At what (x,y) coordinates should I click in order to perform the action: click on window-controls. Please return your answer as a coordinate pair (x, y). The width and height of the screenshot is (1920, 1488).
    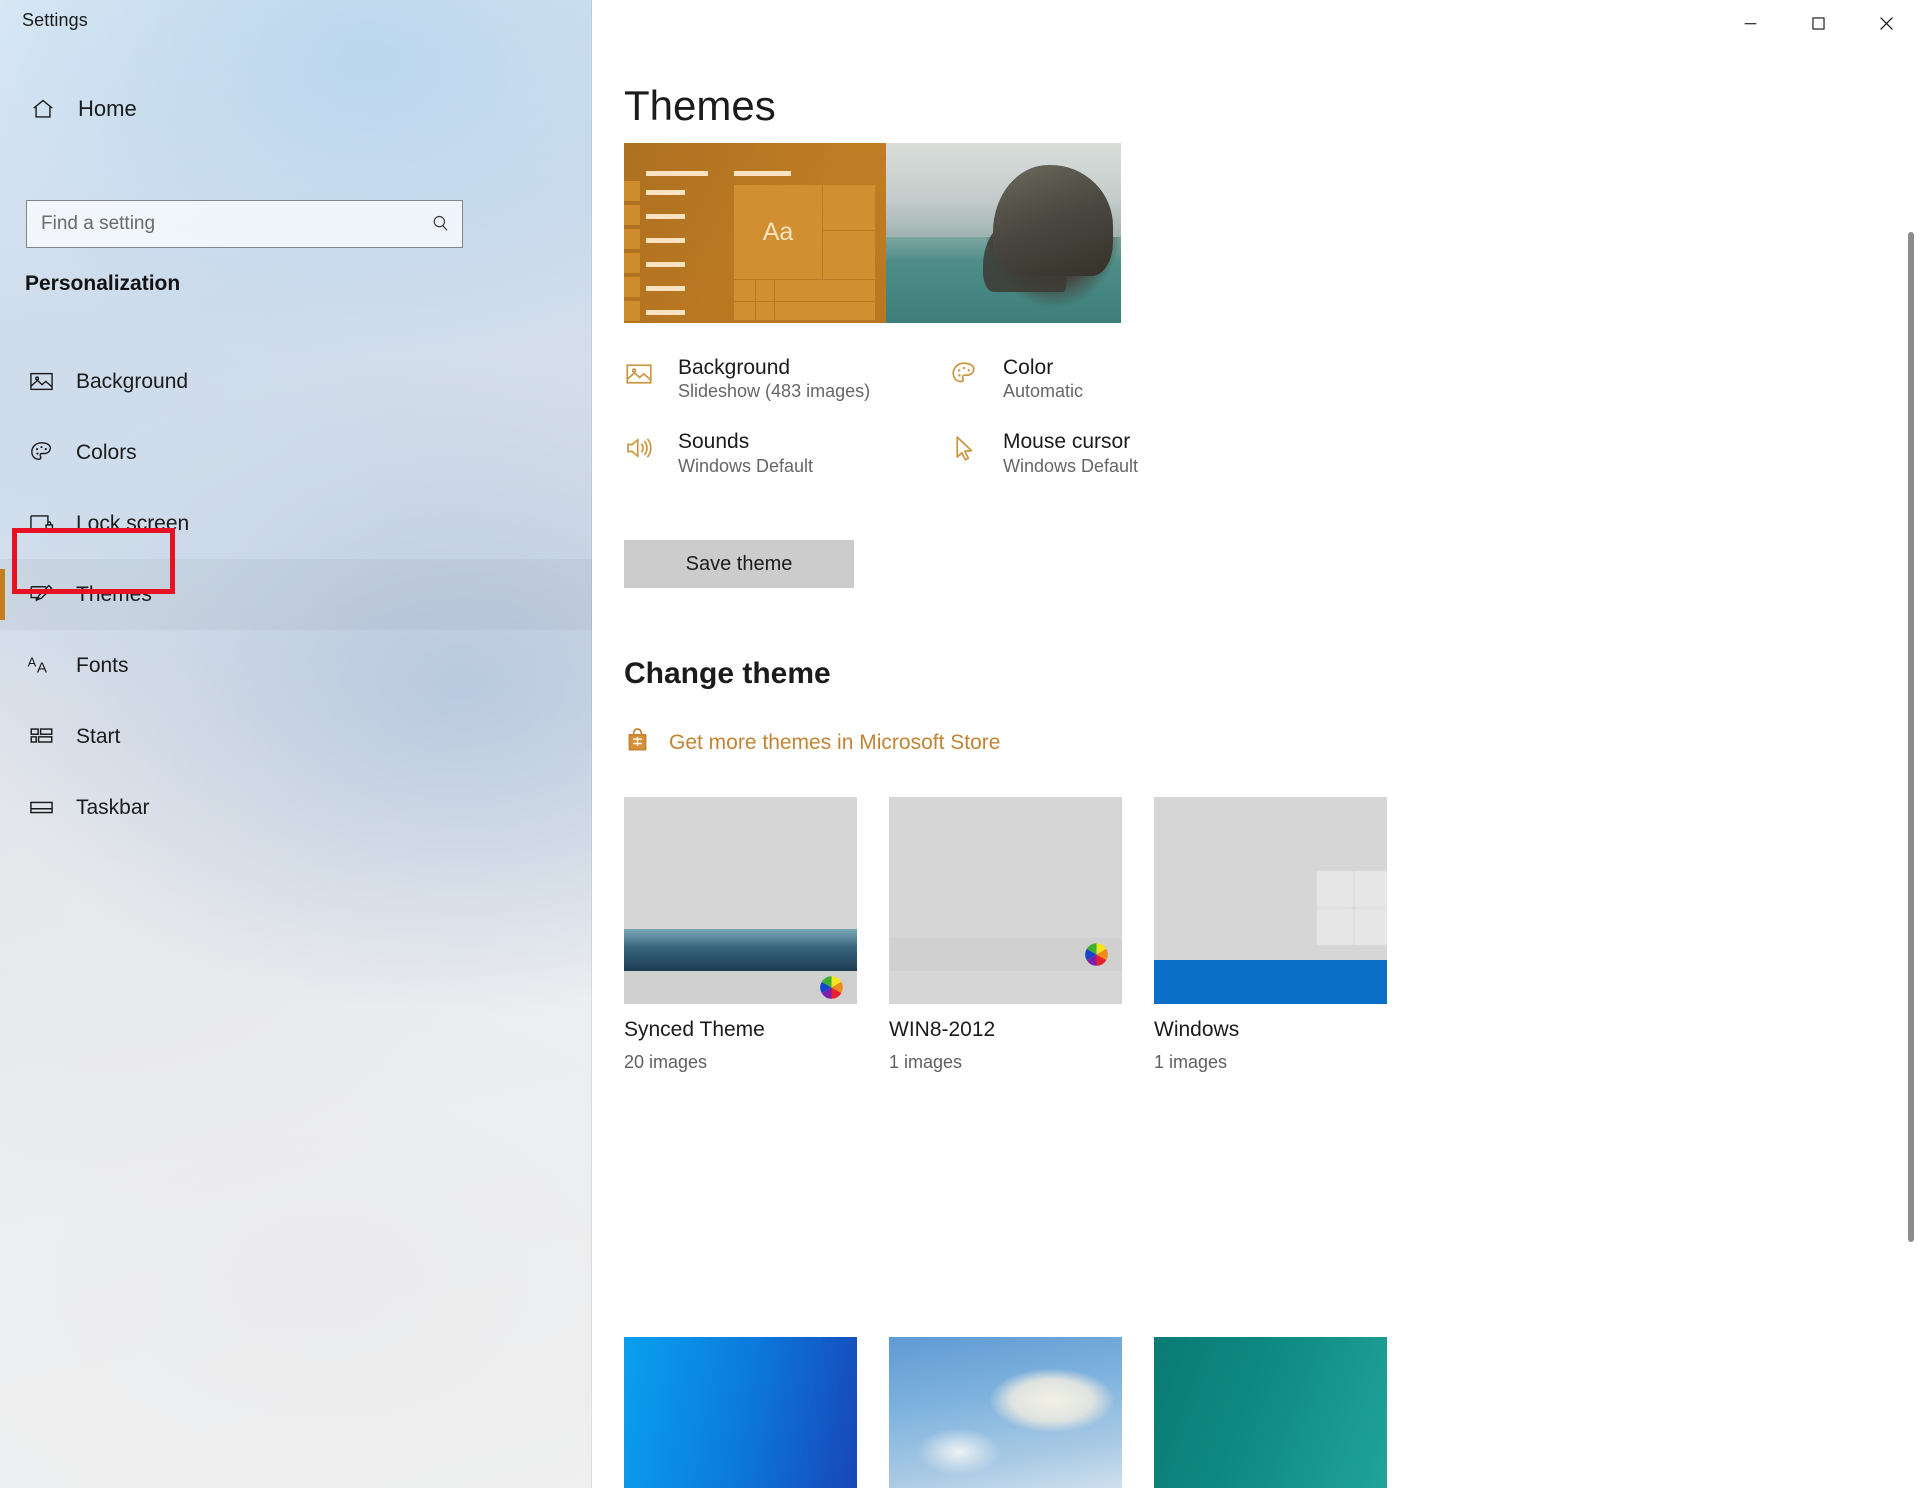
    Looking at the image, I should click on (1818, 23).